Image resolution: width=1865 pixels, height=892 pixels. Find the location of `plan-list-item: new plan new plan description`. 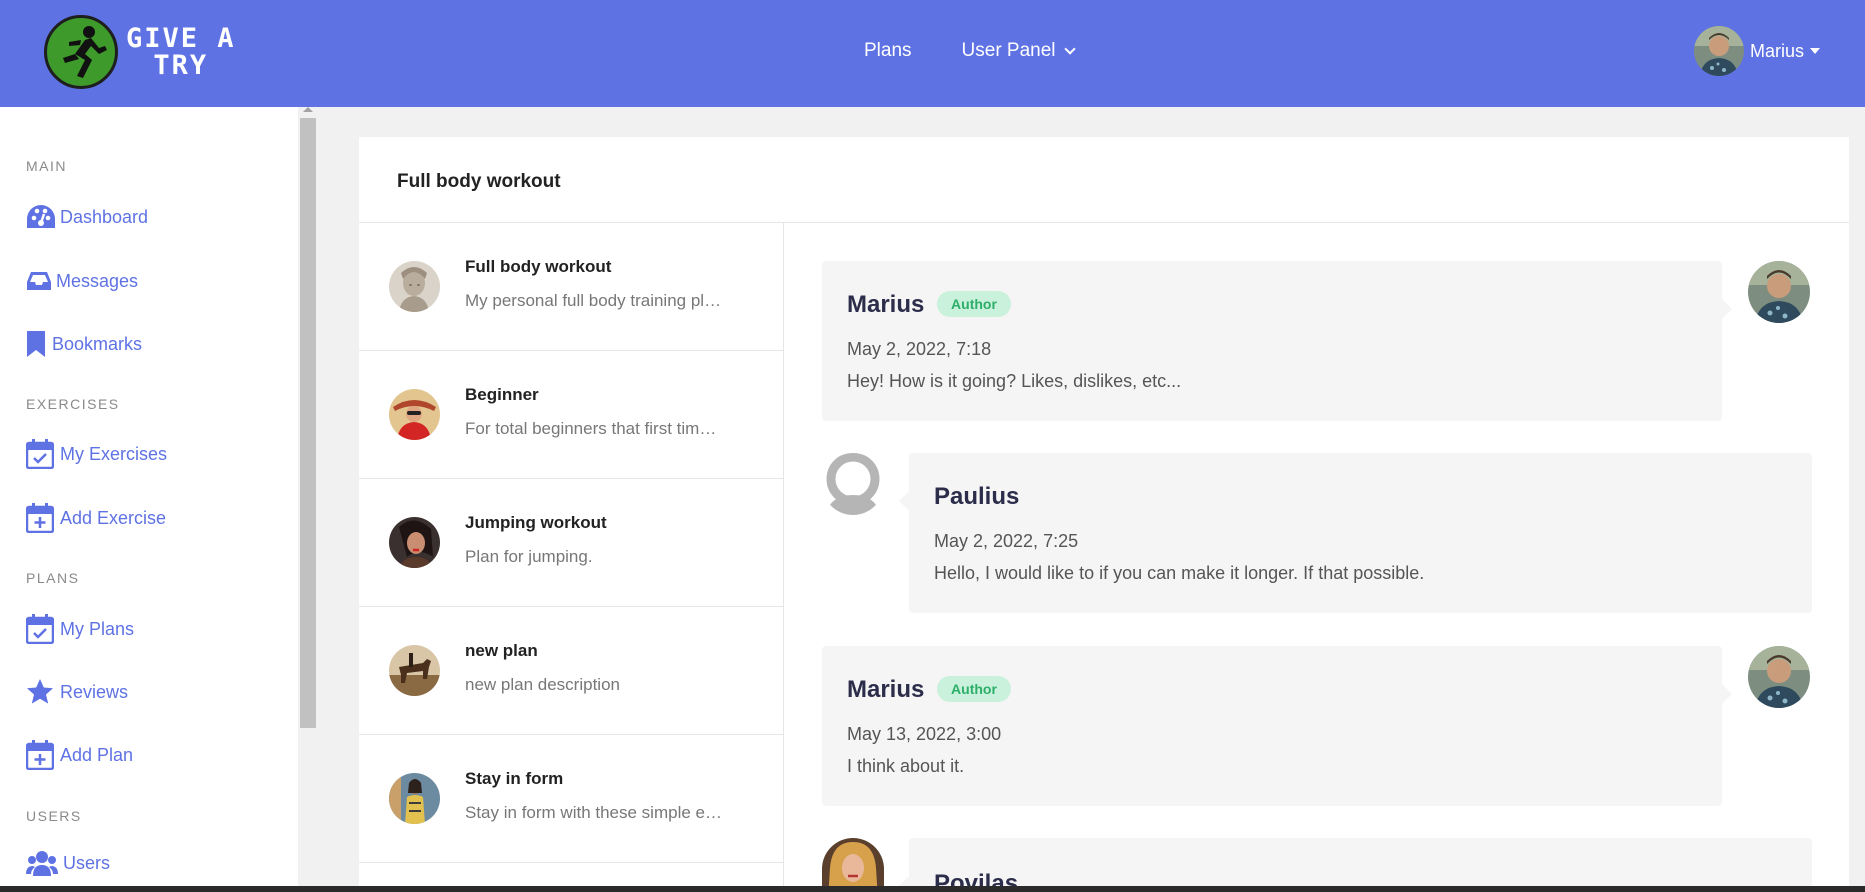

plan-list-item: new plan new plan description is located at coordinates (571, 671).